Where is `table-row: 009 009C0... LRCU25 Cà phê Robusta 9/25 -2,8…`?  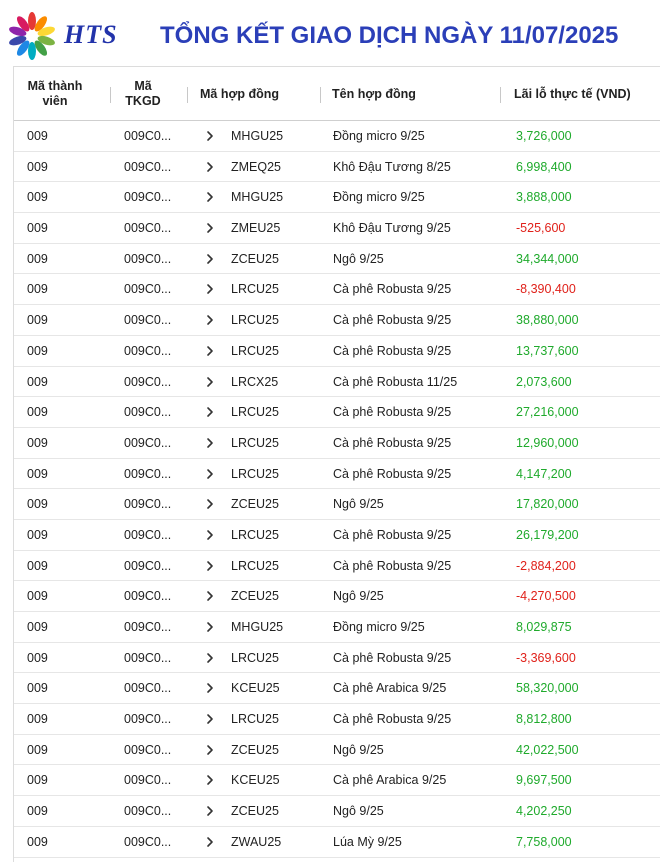 table-row: 009 009C0... LRCU25 Cà phê Robusta 9/25 -2,8… is located at coordinates (337, 566).